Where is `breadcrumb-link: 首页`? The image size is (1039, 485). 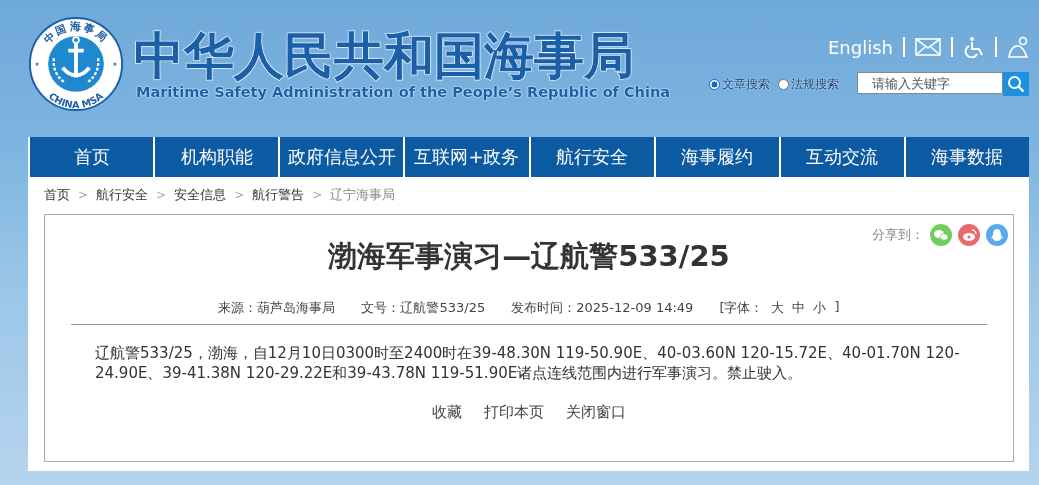 breadcrumb-link: 首页 is located at coordinates (57, 195).